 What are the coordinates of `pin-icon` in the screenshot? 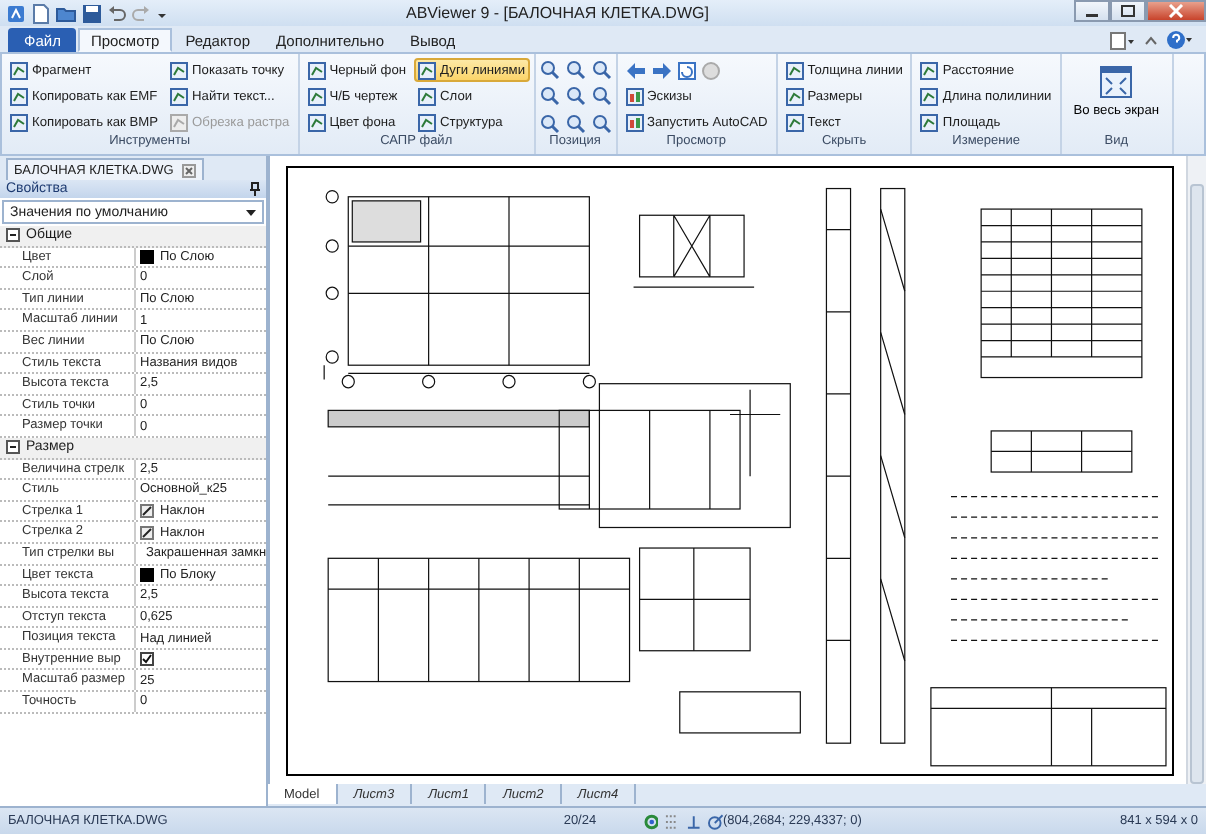 It's located at (255, 189).